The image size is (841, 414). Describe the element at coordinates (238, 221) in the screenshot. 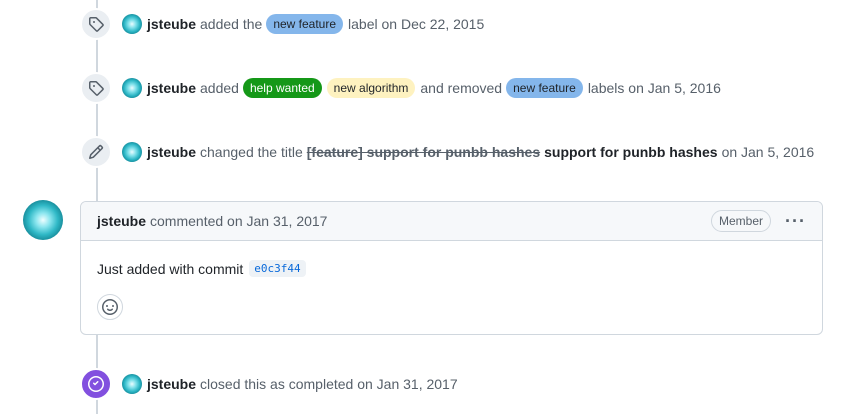

I see `comment-timestamp: commented on Jan 31, 2017` at that location.